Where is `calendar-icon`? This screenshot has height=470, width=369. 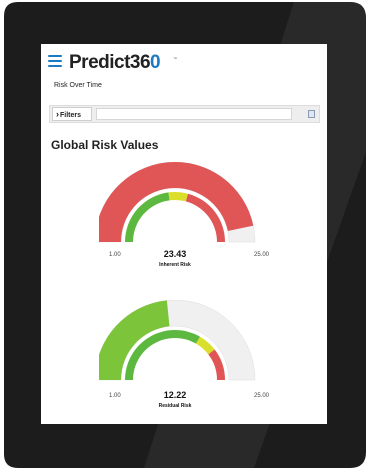 calendar-icon is located at coordinates (311, 114).